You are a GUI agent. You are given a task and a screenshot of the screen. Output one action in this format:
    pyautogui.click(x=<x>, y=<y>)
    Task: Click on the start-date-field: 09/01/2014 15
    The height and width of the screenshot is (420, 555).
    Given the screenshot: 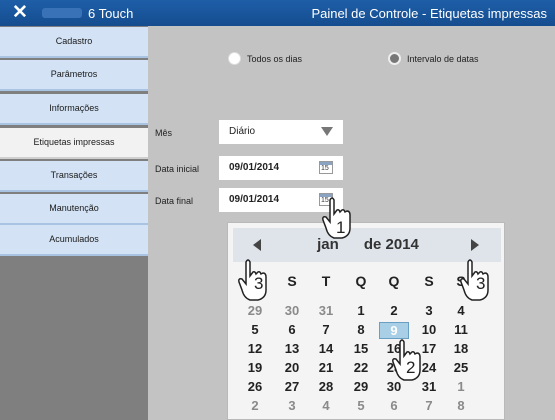 What is the action you would take?
    pyautogui.click(x=281, y=168)
    